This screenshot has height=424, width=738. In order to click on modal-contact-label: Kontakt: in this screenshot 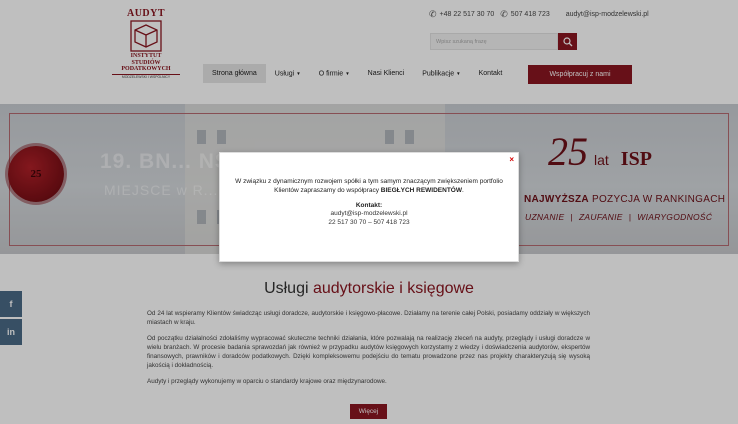, I will do `click(369, 205)`.